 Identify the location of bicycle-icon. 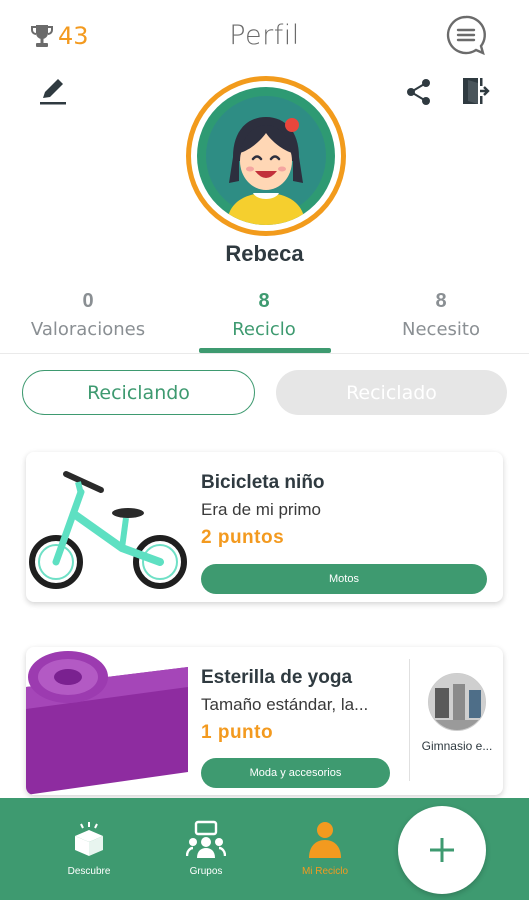
(108, 530).